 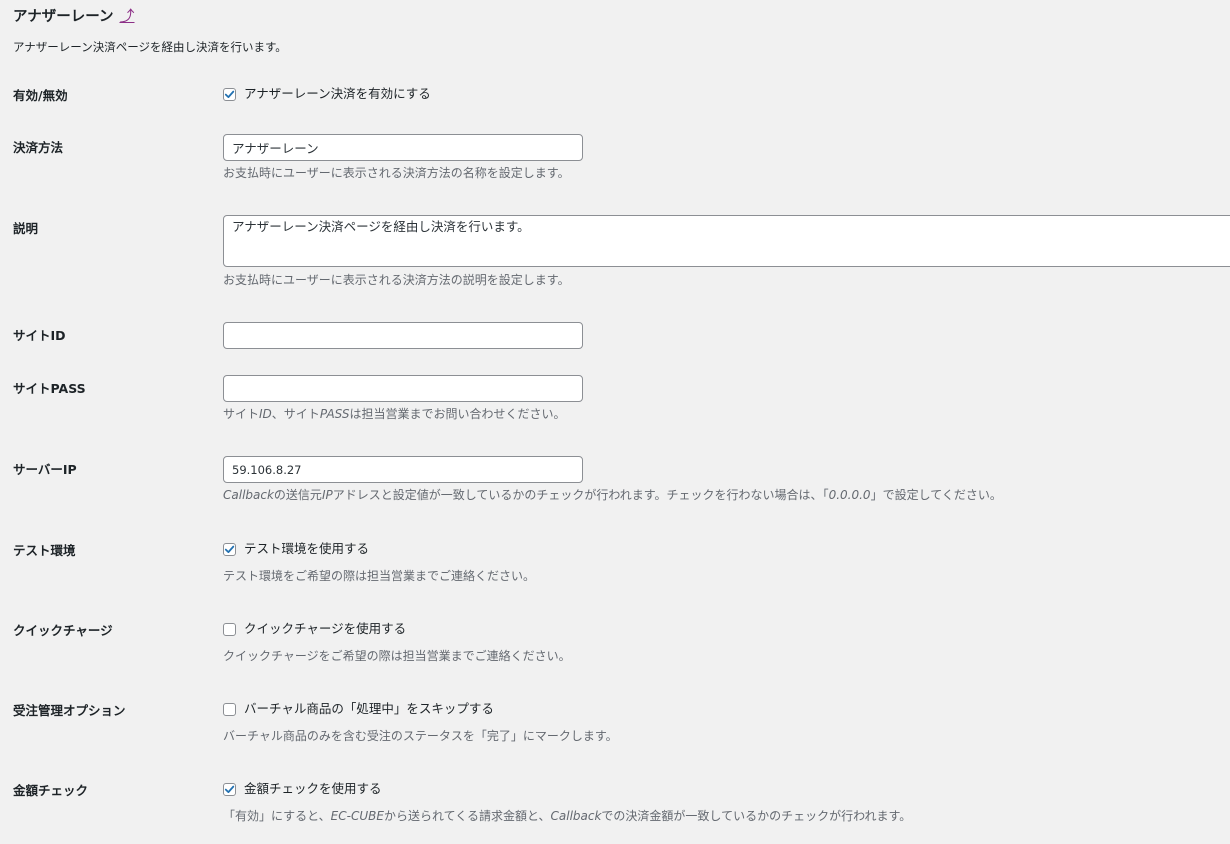 I want to click on desc-part: での決済金額が一致しているかのチェックが行われます。, so click(x=756, y=816).